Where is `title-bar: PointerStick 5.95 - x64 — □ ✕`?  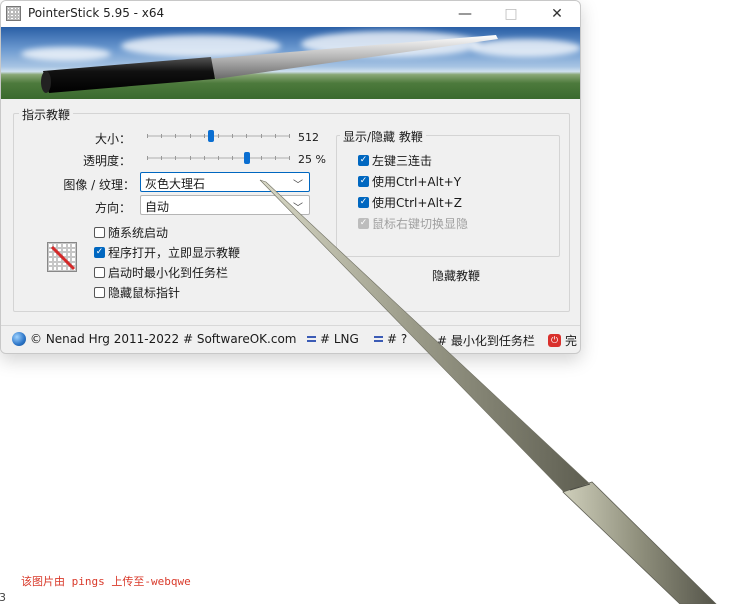
title-bar: PointerStick 5.95 - x64 — □ ✕ is located at coordinates (290, 14).